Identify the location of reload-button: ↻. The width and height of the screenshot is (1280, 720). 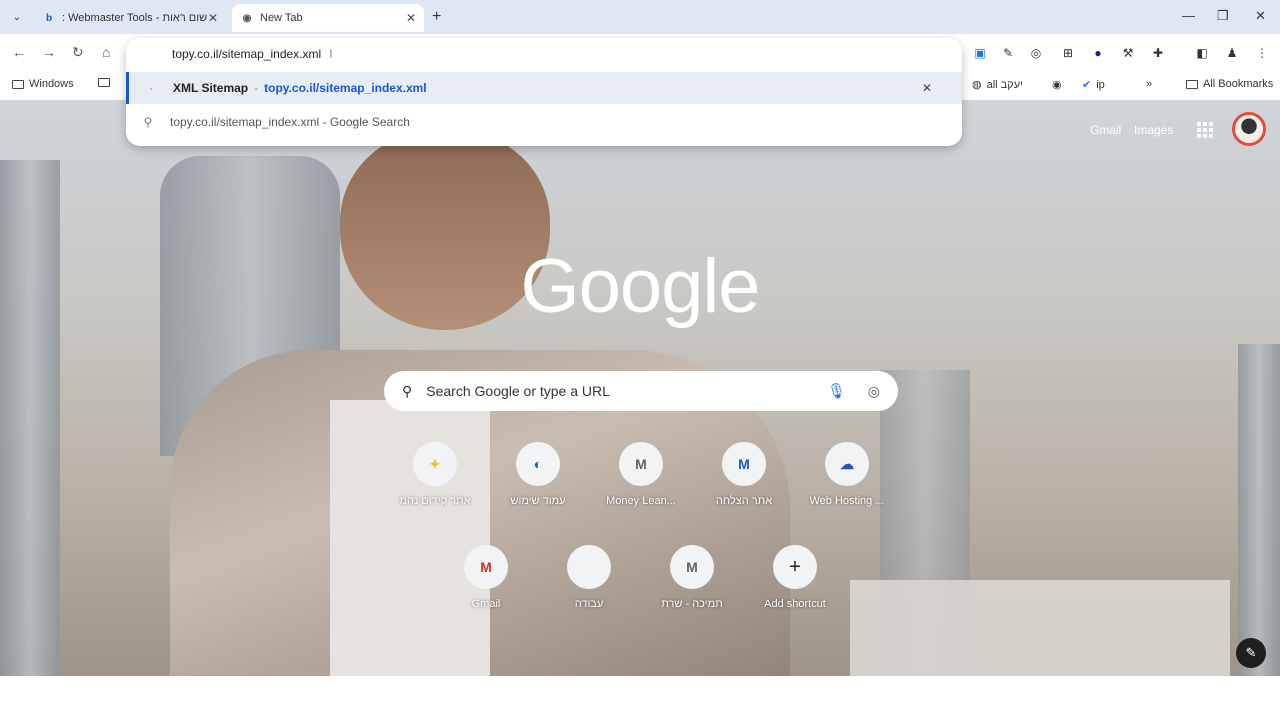
(78, 52).